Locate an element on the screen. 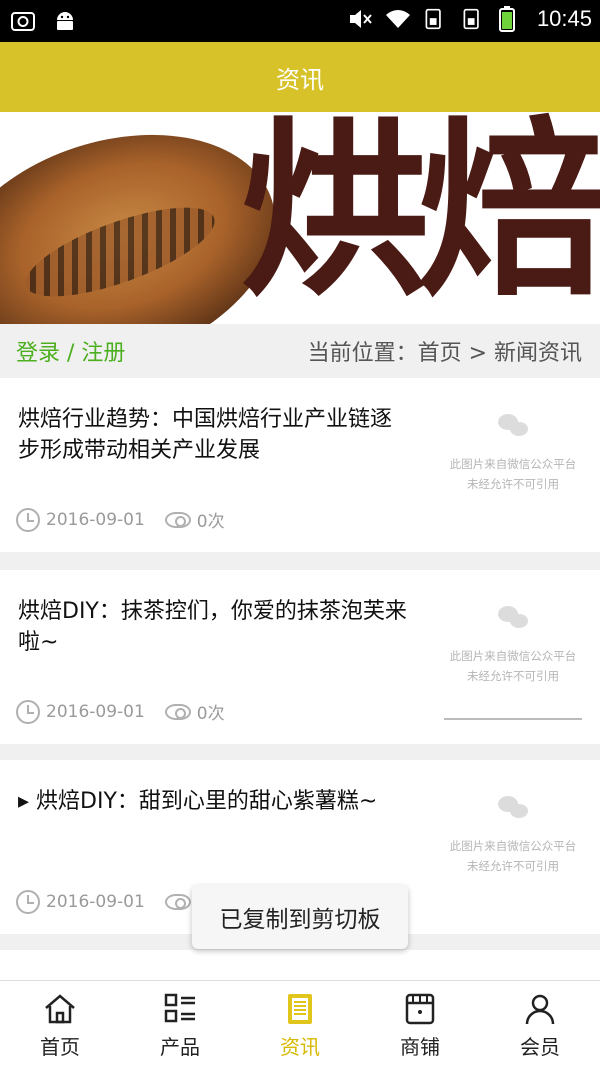  tab-news: 资讯 is located at coordinates (300, 1024).